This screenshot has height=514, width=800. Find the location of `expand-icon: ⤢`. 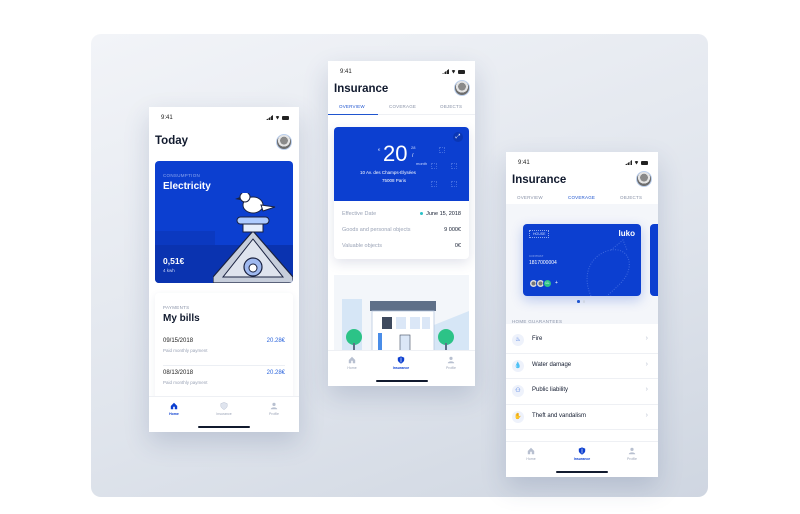

expand-icon: ⤢ is located at coordinates (458, 137).